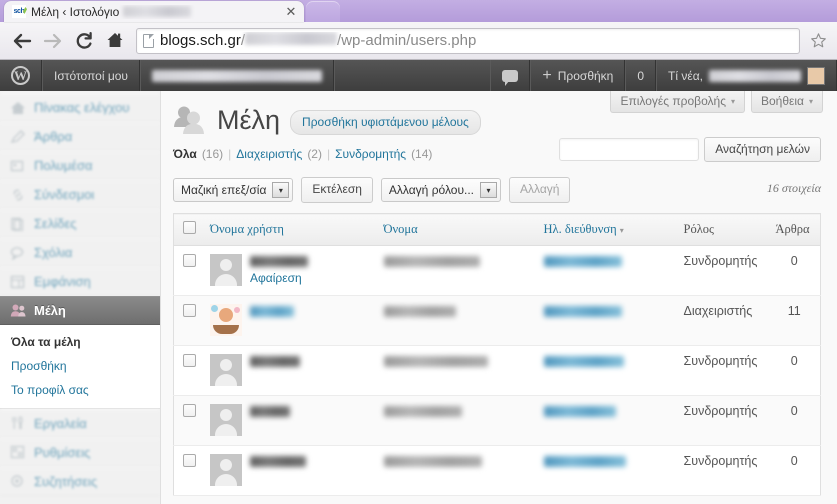 Image resolution: width=837 pixels, height=504 pixels. I want to click on sidebar-item-users: Μέλη, so click(86, 310).